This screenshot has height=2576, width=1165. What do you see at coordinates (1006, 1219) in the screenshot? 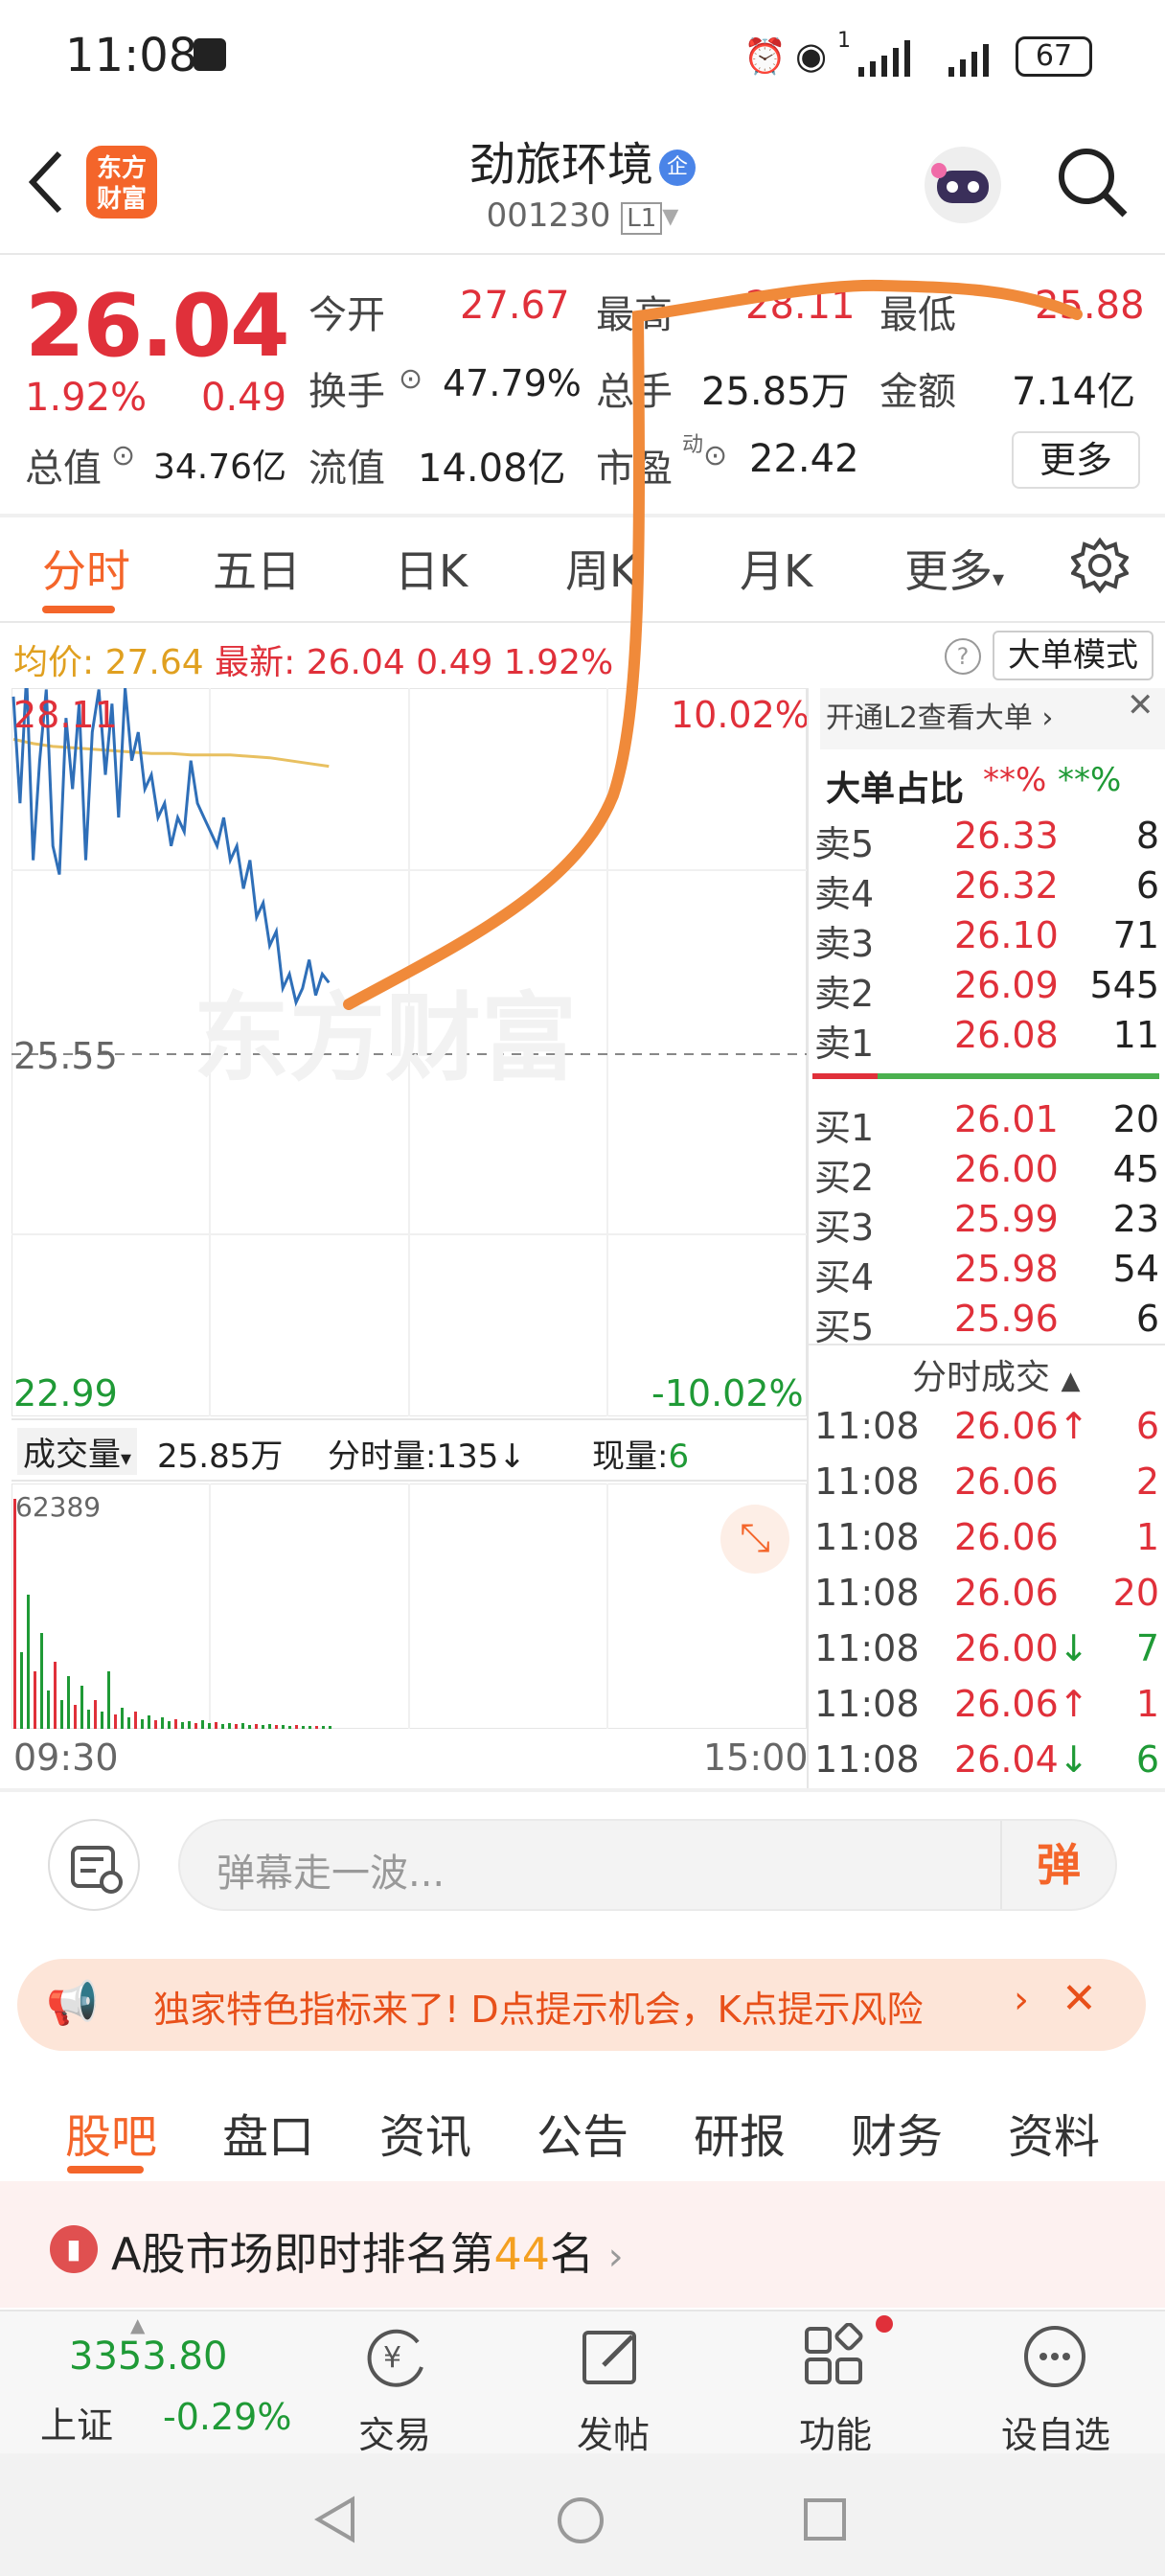
I see `bid-price: 25.99` at bounding box center [1006, 1219].